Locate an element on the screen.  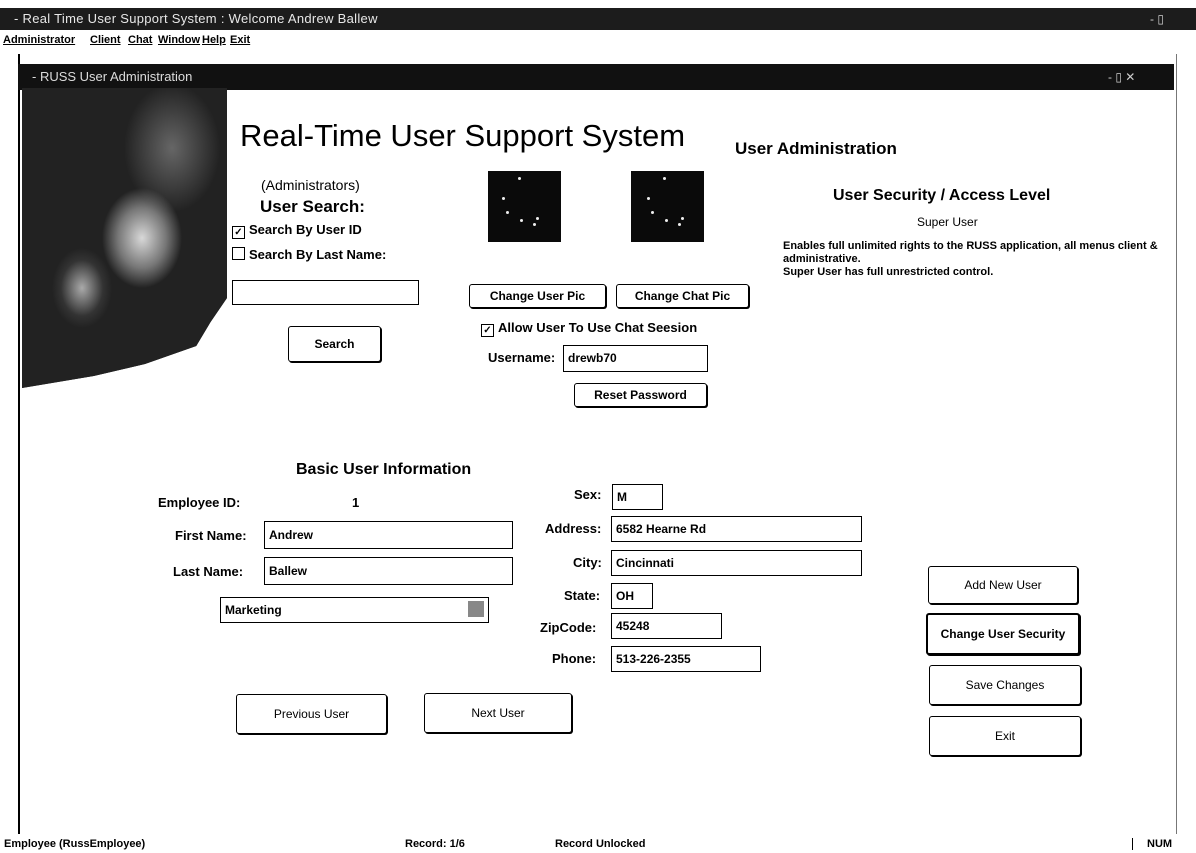
state-field: OH is located at coordinates (632, 596).